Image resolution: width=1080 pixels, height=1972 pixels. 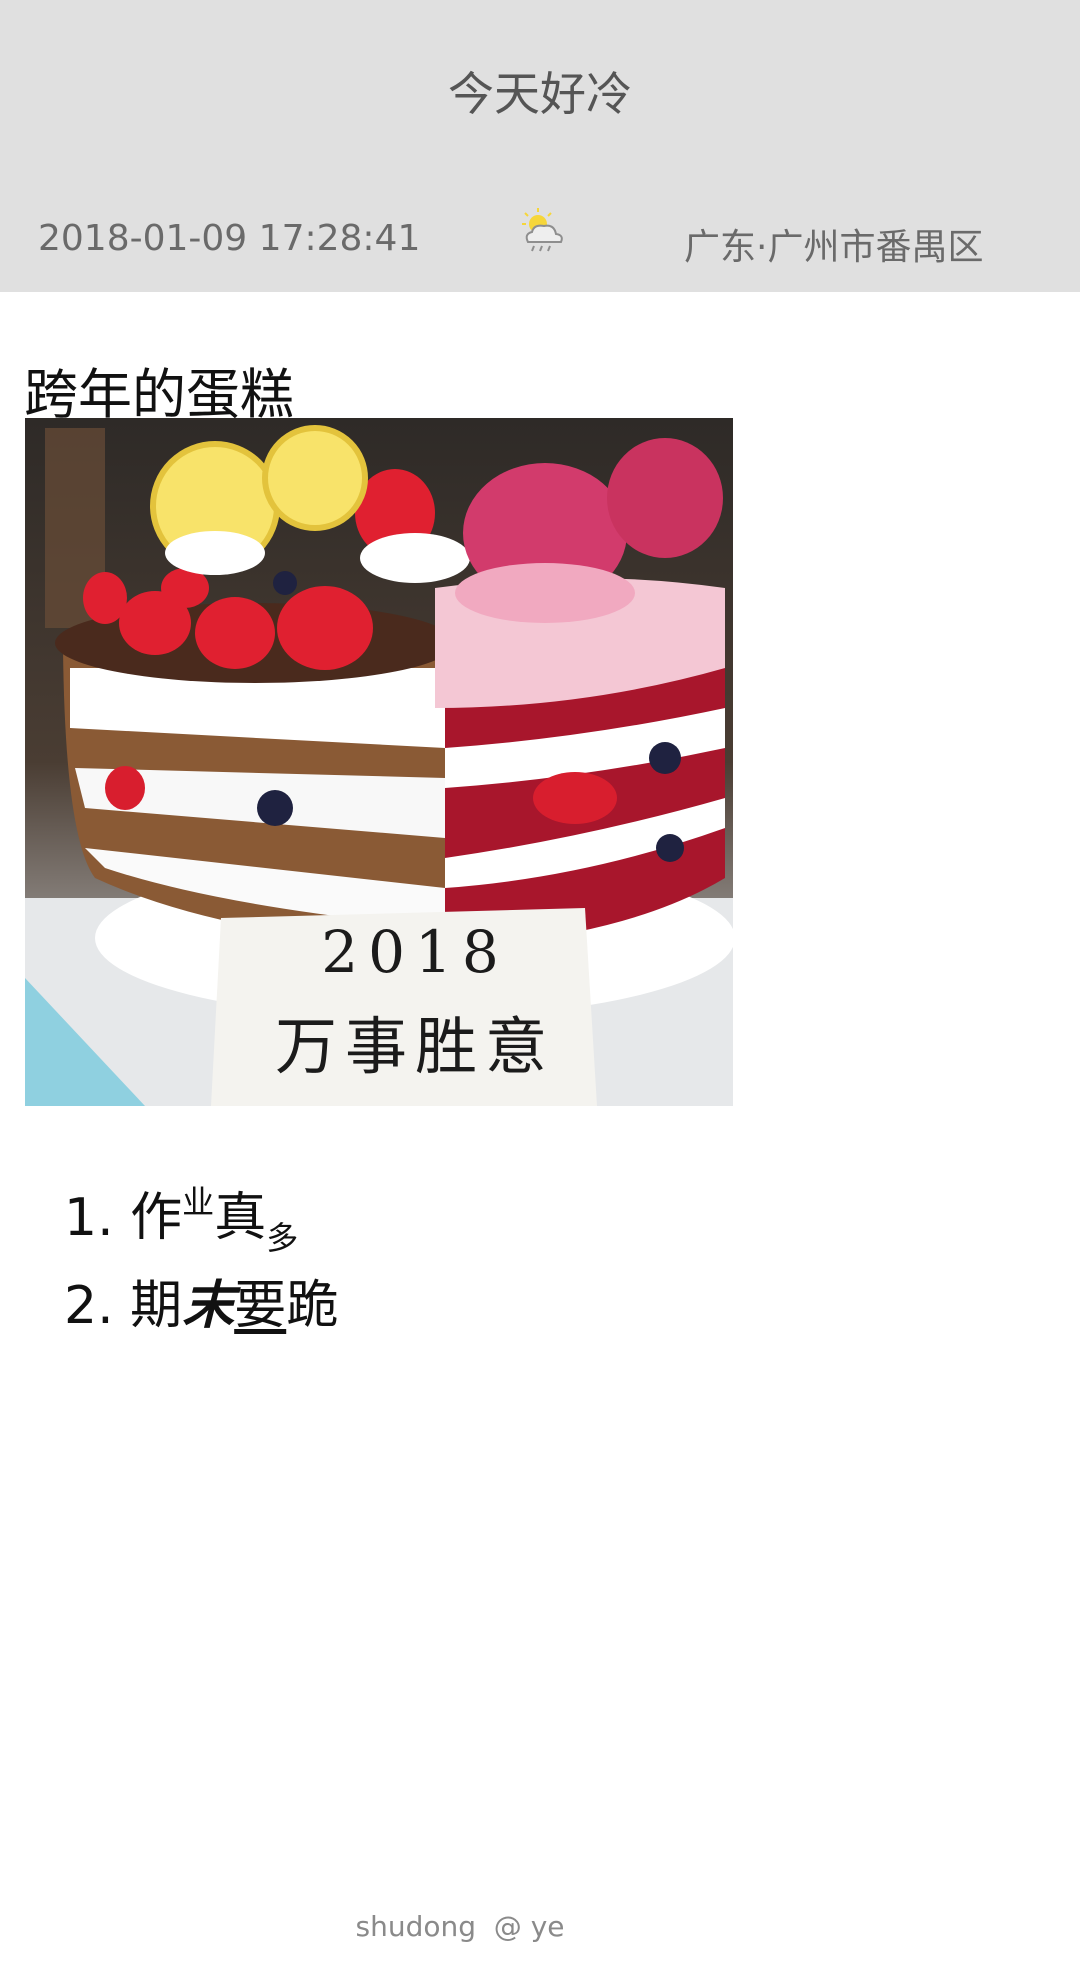 I want to click on underlined-text: 要, so click(x=260, y=1306).